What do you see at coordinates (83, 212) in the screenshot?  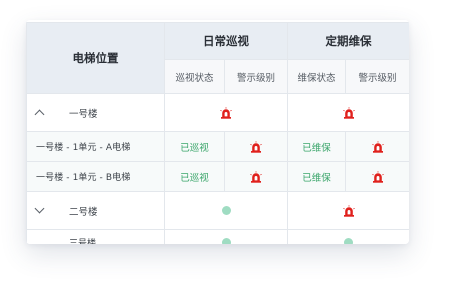 I see `group-label: 二号楼` at bounding box center [83, 212].